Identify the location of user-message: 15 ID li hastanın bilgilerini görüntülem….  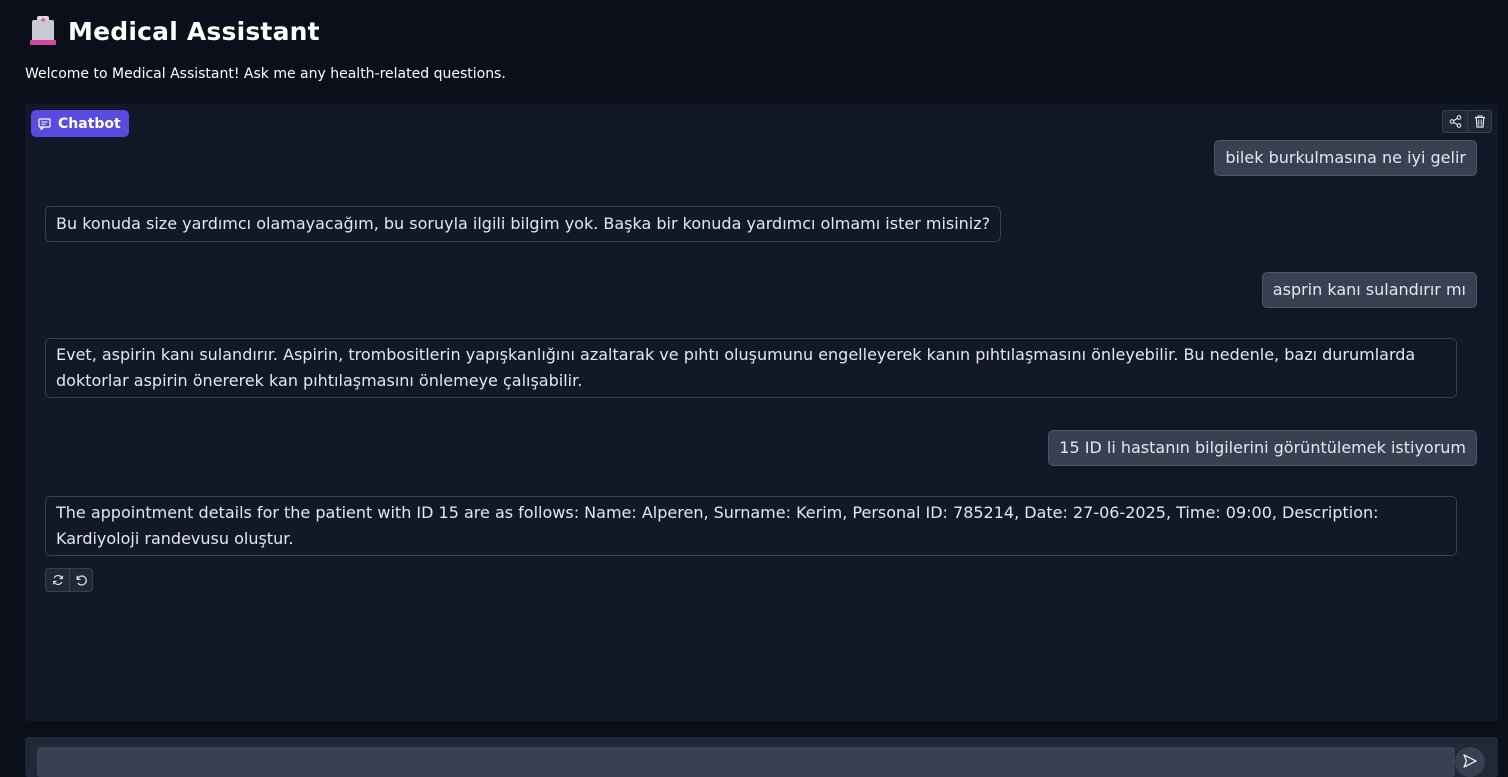
(1262, 448).